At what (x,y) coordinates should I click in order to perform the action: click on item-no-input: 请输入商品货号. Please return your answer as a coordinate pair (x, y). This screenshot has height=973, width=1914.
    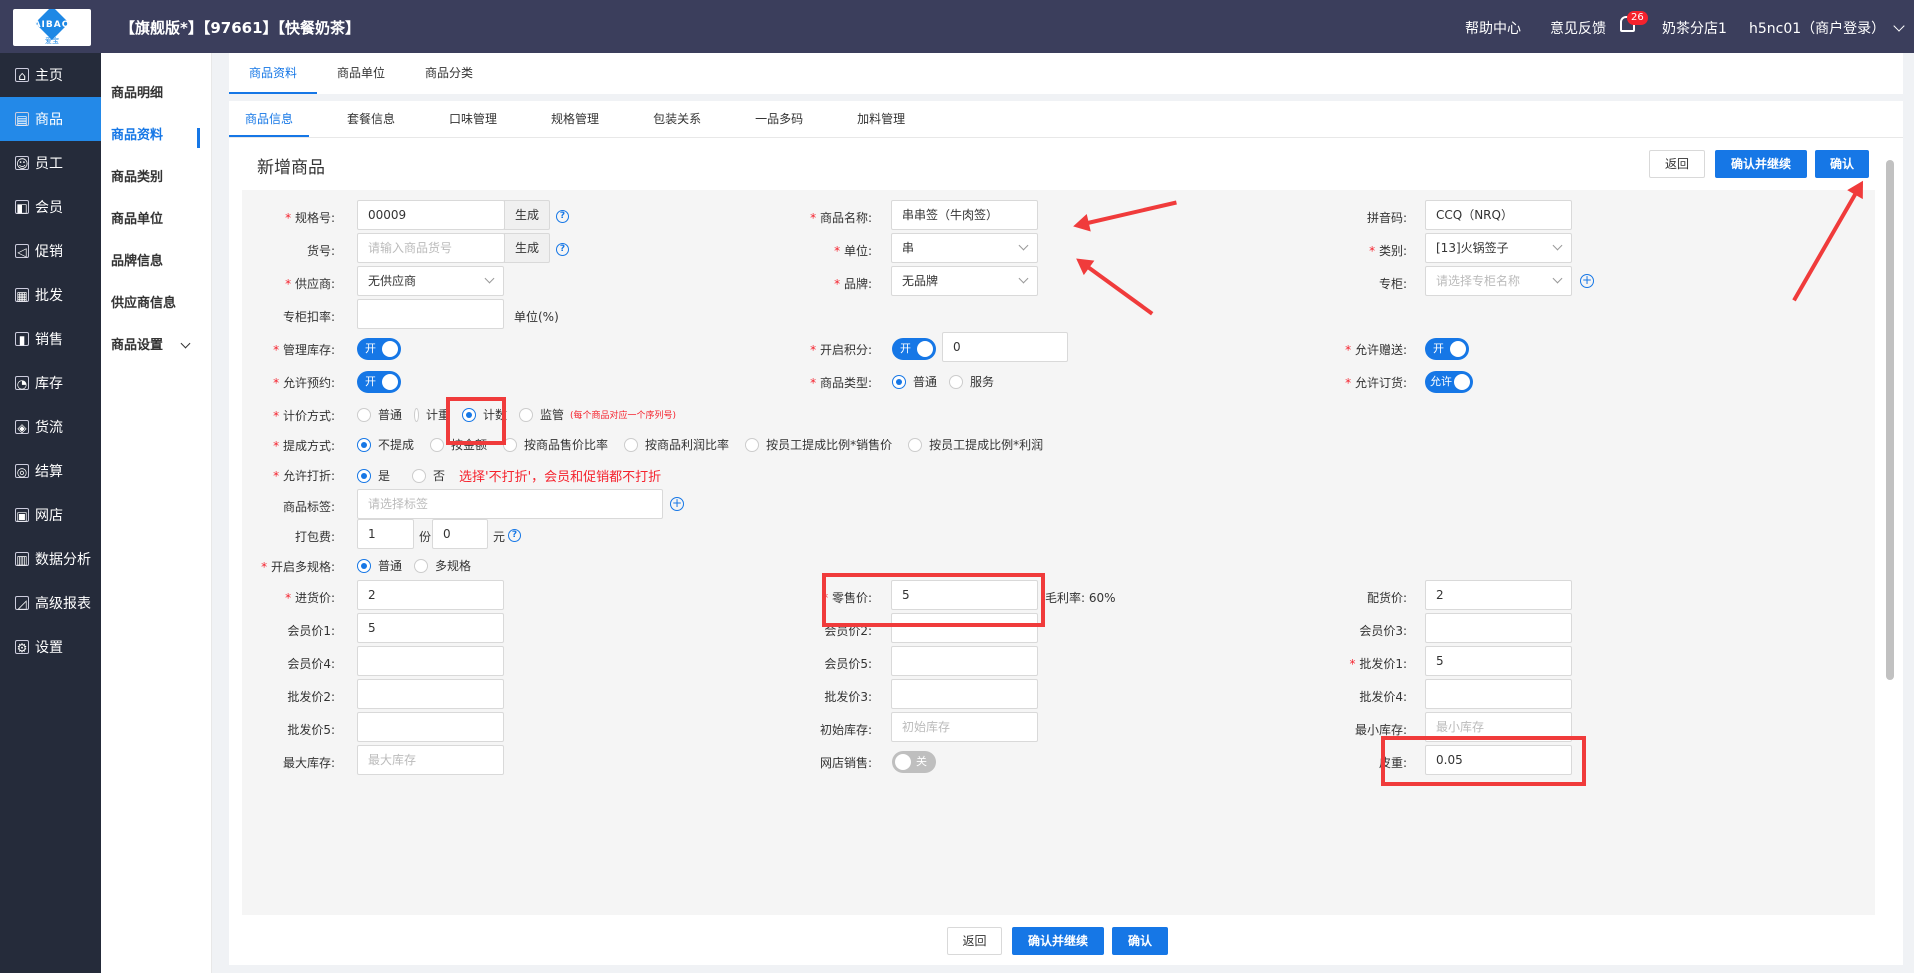
    Looking at the image, I should click on (431, 248).